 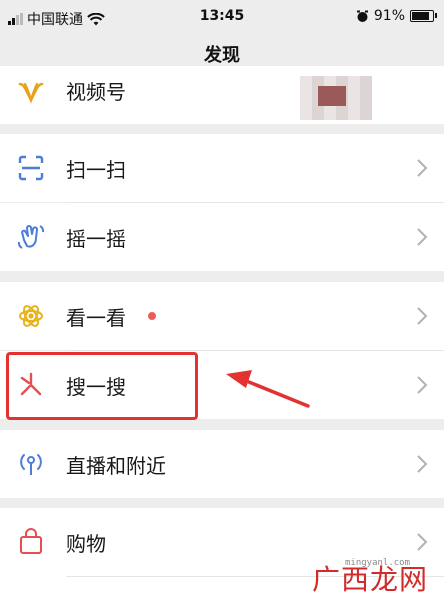 I want to click on top-stories-icon, so click(x=31, y=316).